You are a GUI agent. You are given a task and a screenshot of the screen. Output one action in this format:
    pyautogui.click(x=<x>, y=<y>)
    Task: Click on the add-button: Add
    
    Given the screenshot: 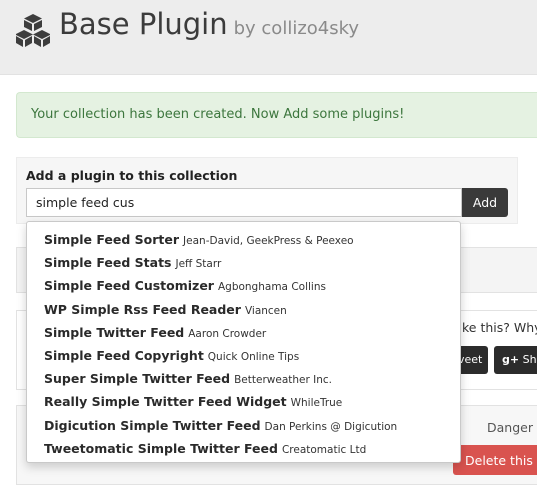 What is the action you would take?
    pyautogui.click(x=485, y=202)
    